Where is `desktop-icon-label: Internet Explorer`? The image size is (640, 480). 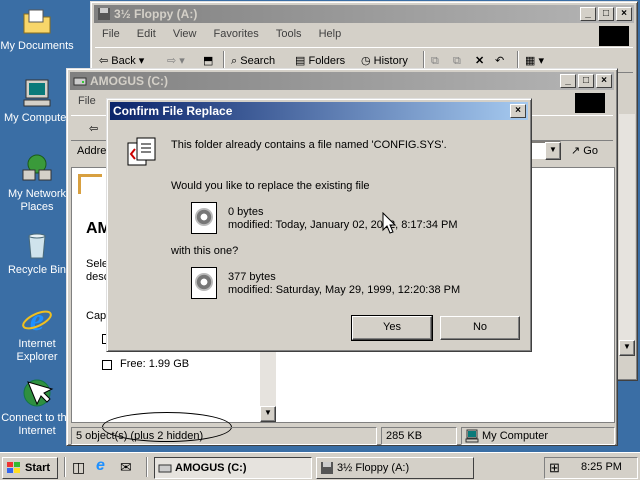 desktop-icon-label: Internet Explorer is located at coordinates (37, 350).